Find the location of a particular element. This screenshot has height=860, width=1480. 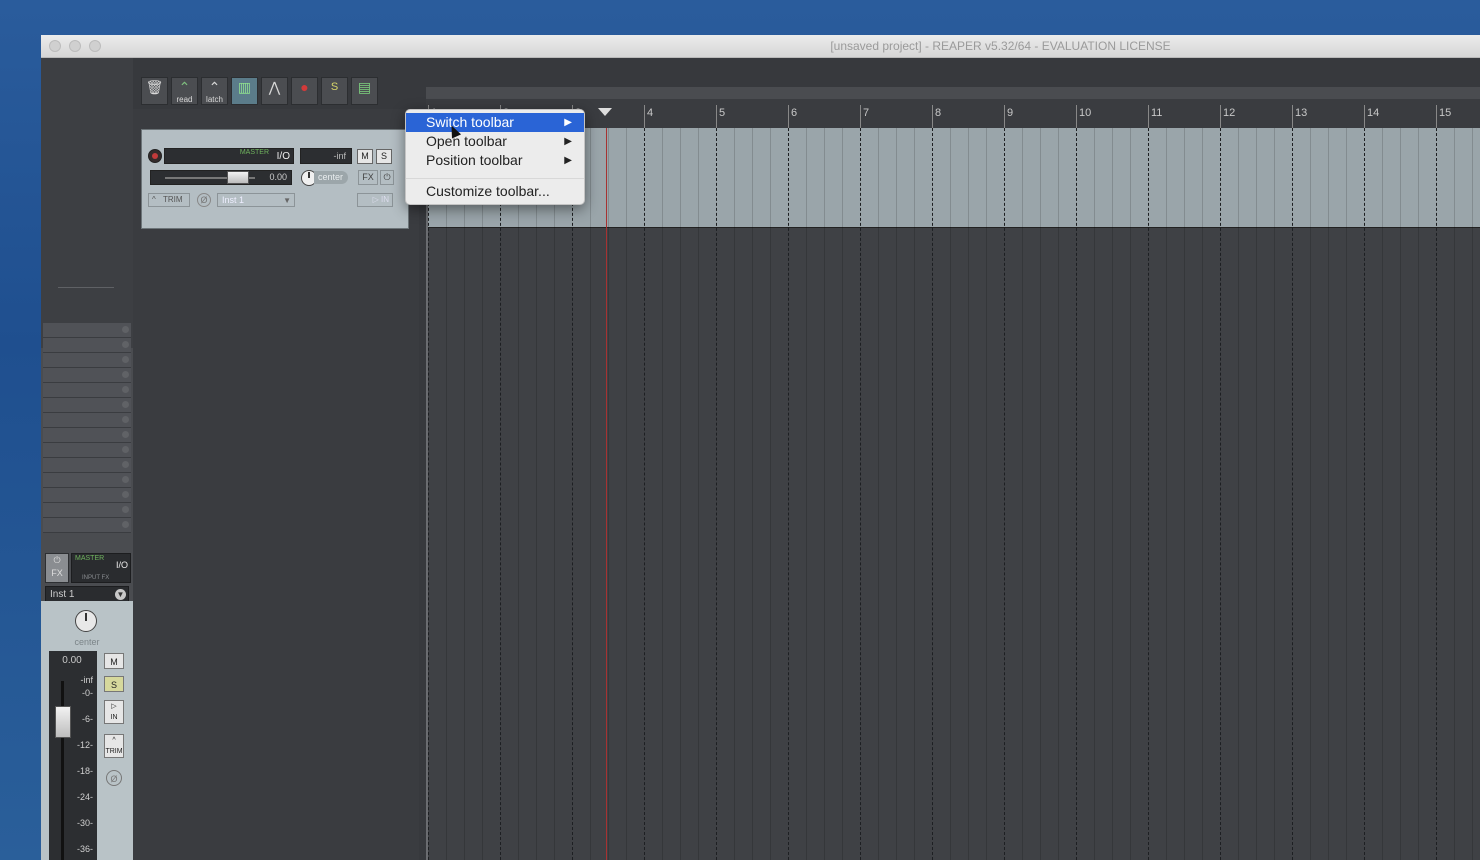

track-io-button: I/O is located at coordinates (283, 156).